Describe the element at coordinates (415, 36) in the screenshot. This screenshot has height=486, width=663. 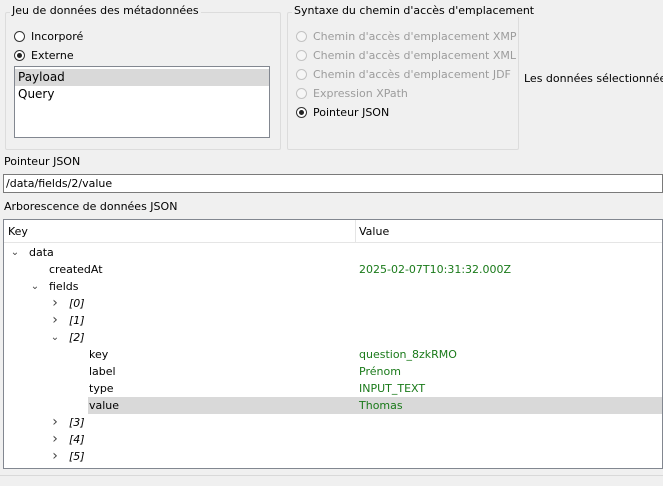
I see `radio-xmp-label: Chemin d'accès d'emplacement XMP` at that location.